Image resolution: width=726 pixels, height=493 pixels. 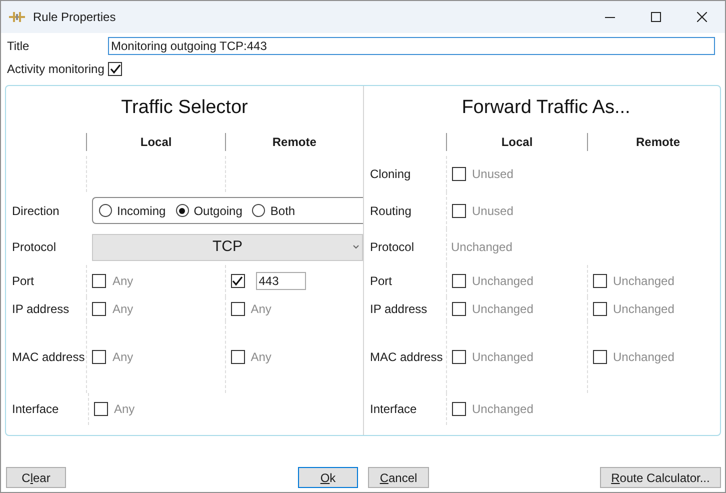 I want to click on port-input: 443, so click(x=281, y=281).